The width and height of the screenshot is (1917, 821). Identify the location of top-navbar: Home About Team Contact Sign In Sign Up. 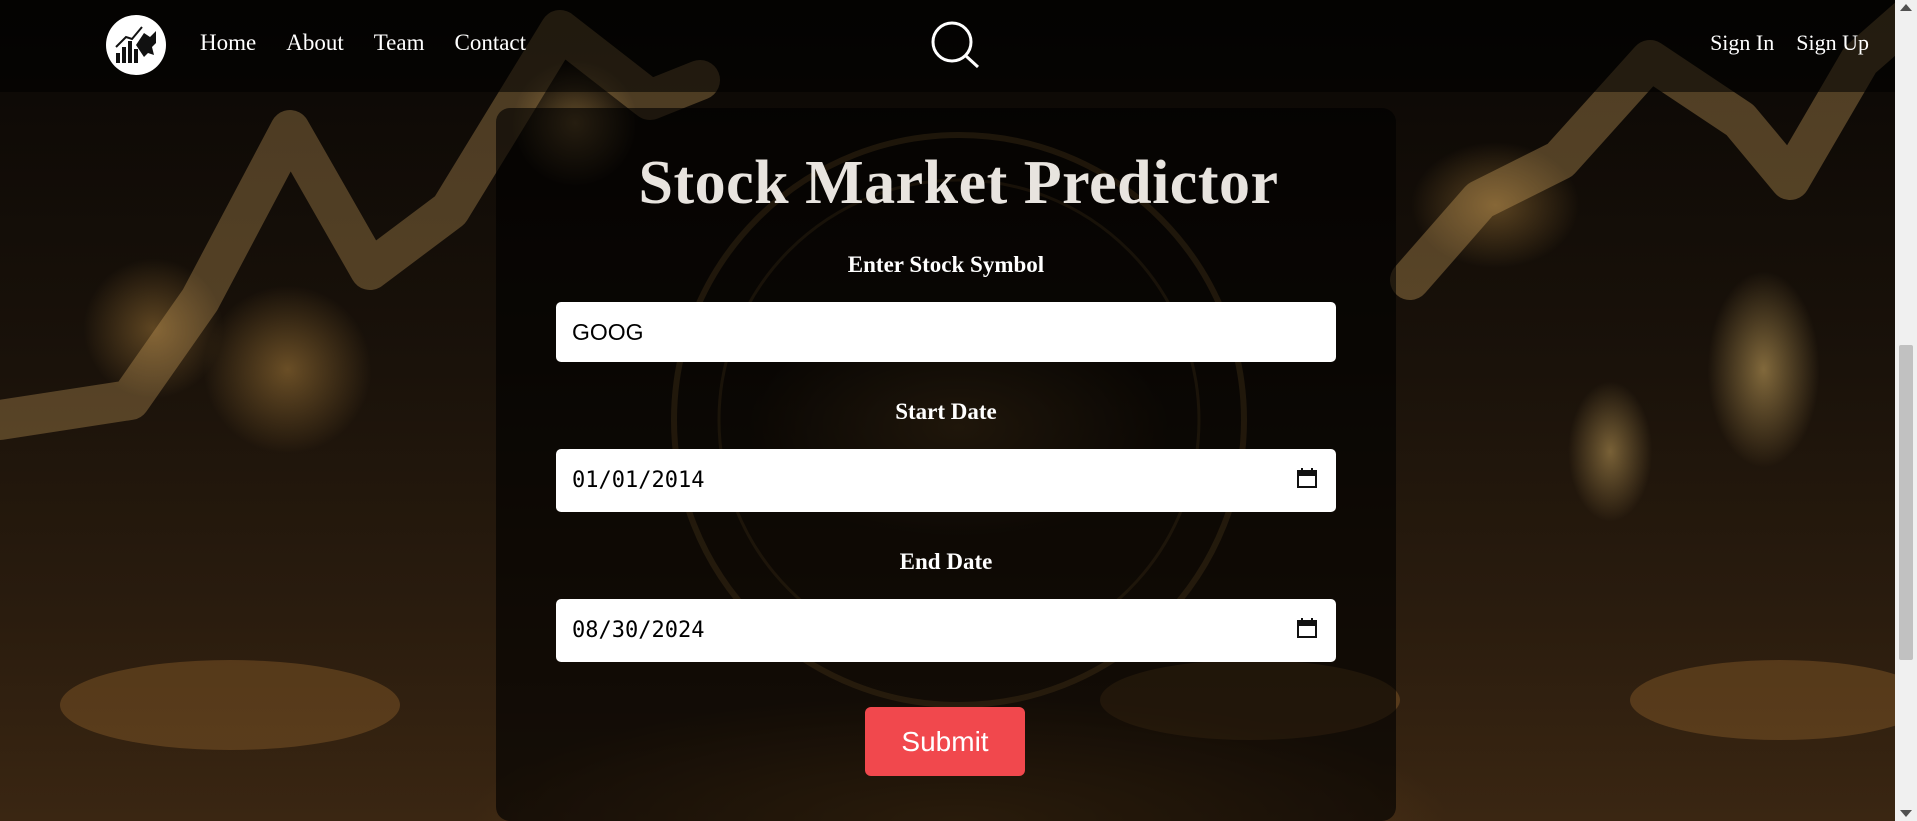
(947, 46).